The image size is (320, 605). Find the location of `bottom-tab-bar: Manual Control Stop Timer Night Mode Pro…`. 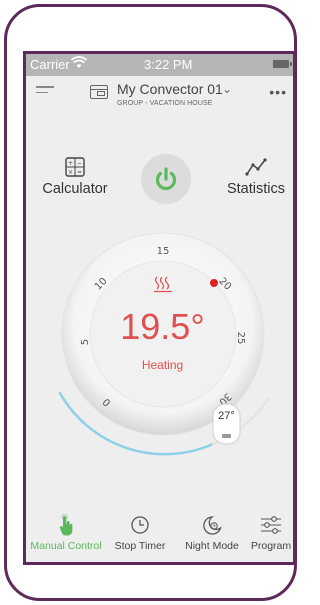

bottom-tab-bar: Manual Control Stop Timer Night Mode Pro… is located at coordinates (159, 538).